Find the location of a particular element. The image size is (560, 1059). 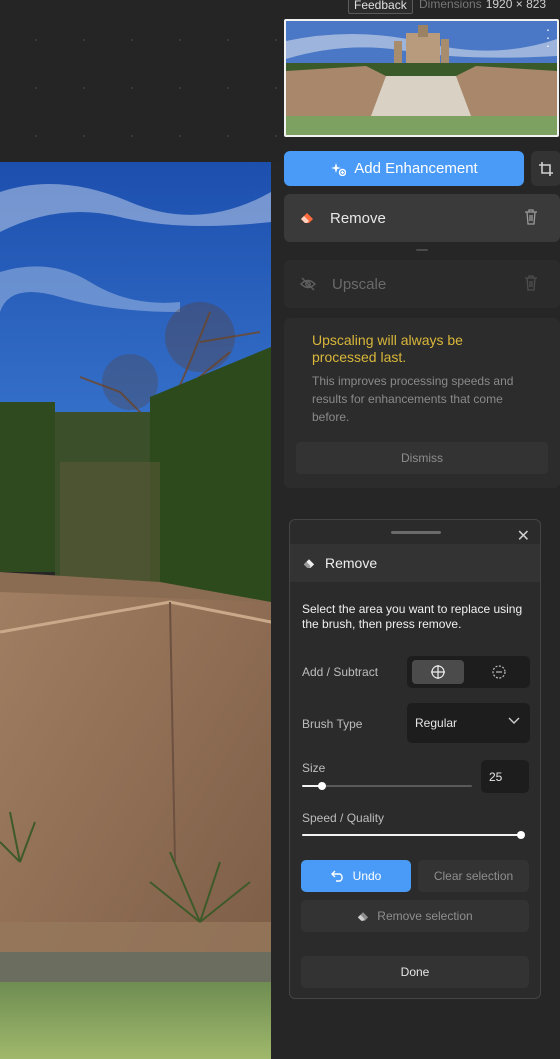

remove-tool-header: Remove is located at coordinates (415, 563).